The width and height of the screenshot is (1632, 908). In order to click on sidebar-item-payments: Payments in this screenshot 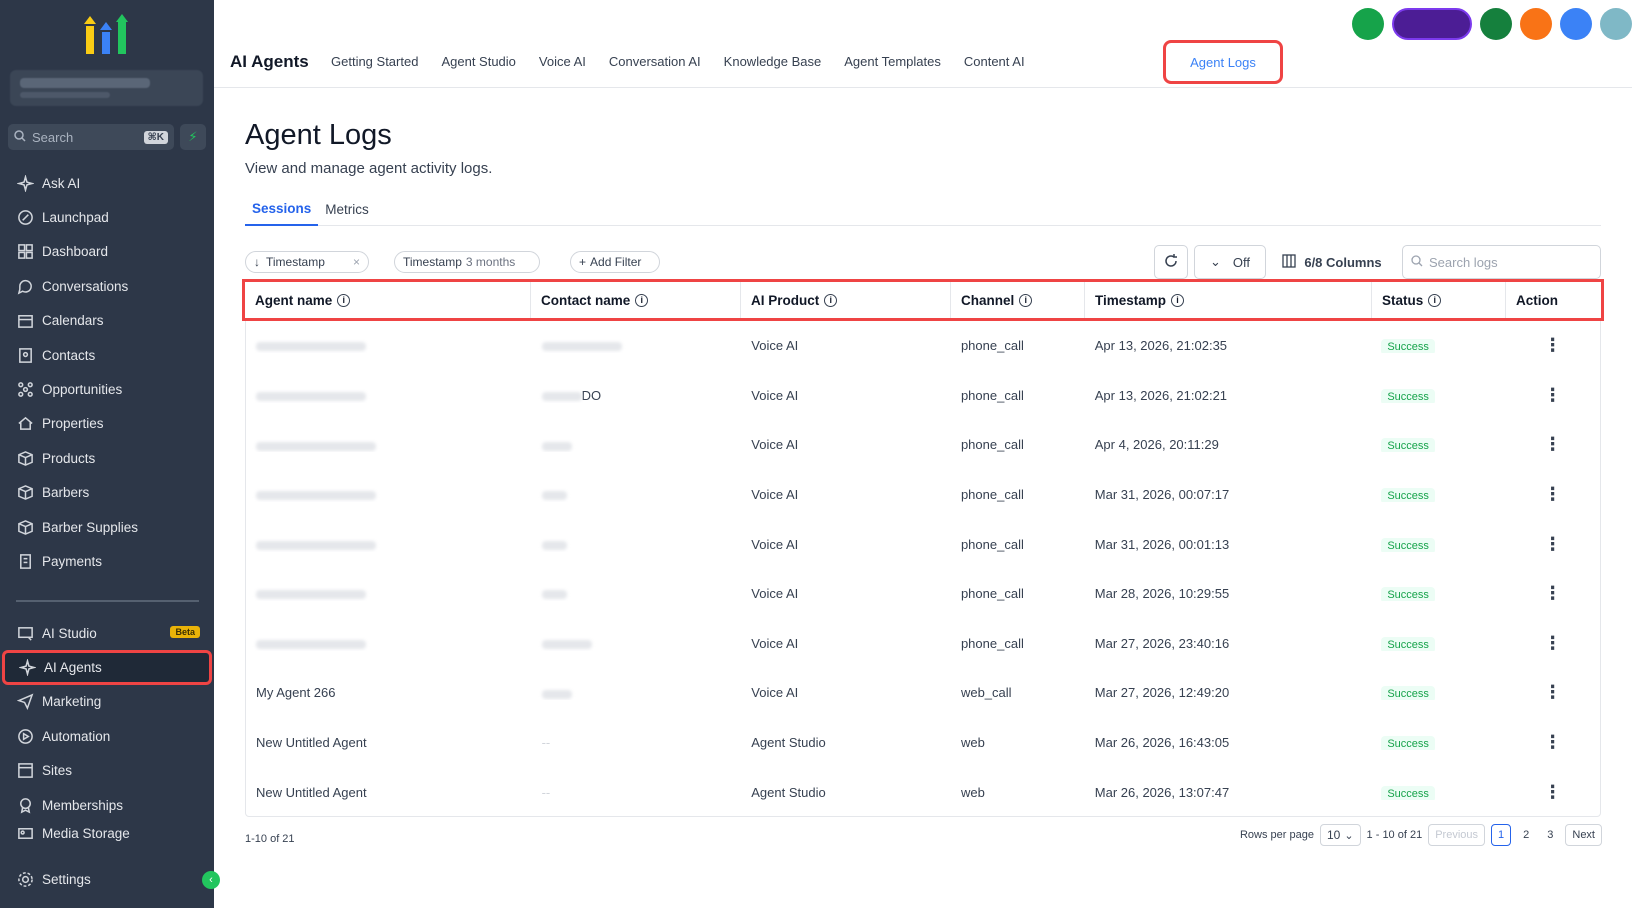, I will do `click(107, 561)`.